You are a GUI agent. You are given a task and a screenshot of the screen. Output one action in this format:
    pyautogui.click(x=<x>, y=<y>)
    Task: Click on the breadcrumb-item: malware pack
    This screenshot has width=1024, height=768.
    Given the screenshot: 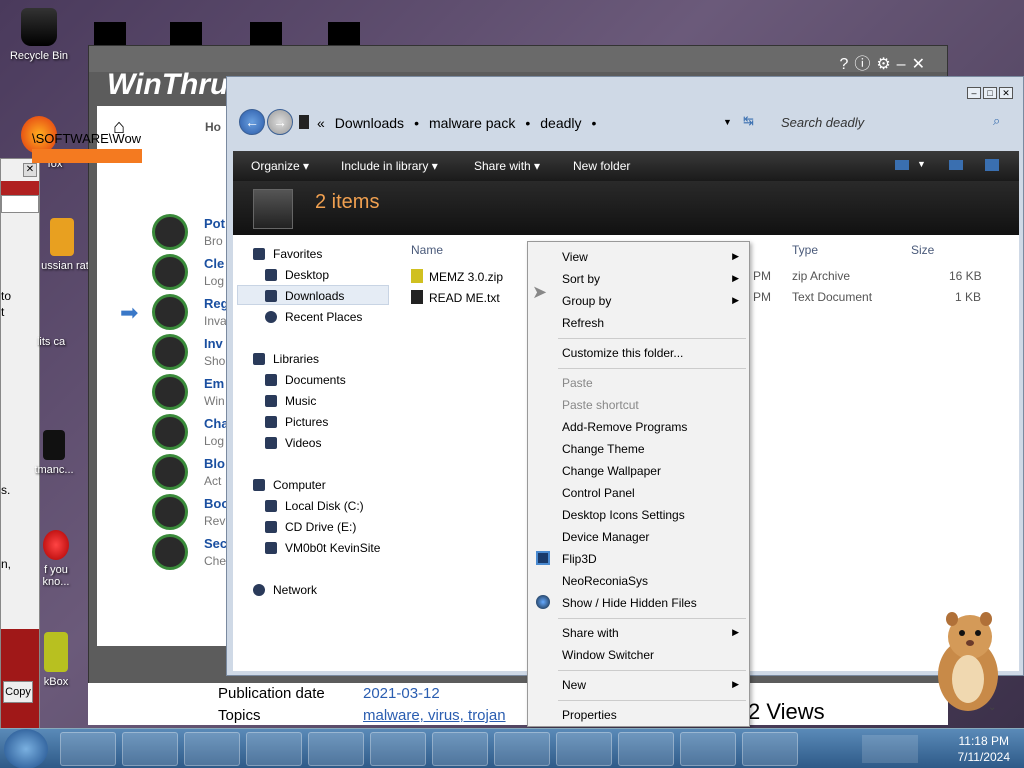 What is the action you would take?
    pyautogui.click(x=472, y=123)
    